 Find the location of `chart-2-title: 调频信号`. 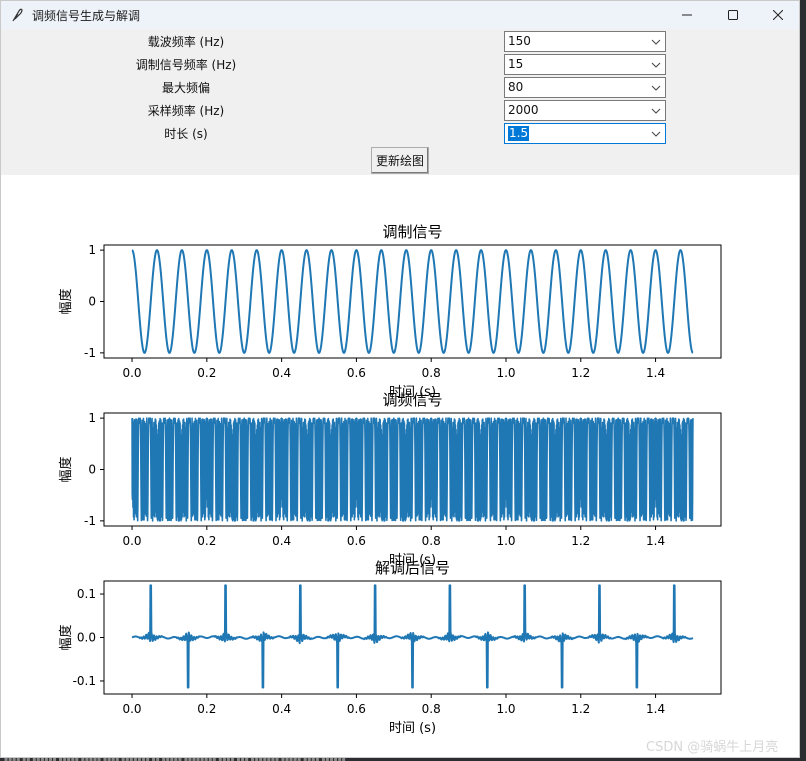

chart-2-title: 调频信号 is located at coordinates (412, 400).